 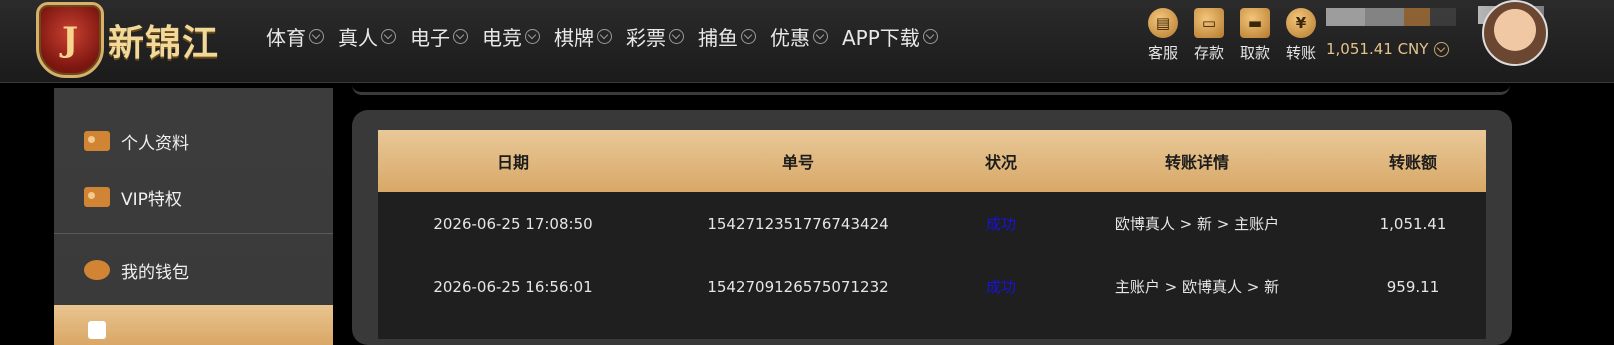 I want to click on sidebar-divider, so click(x=193, y=233).